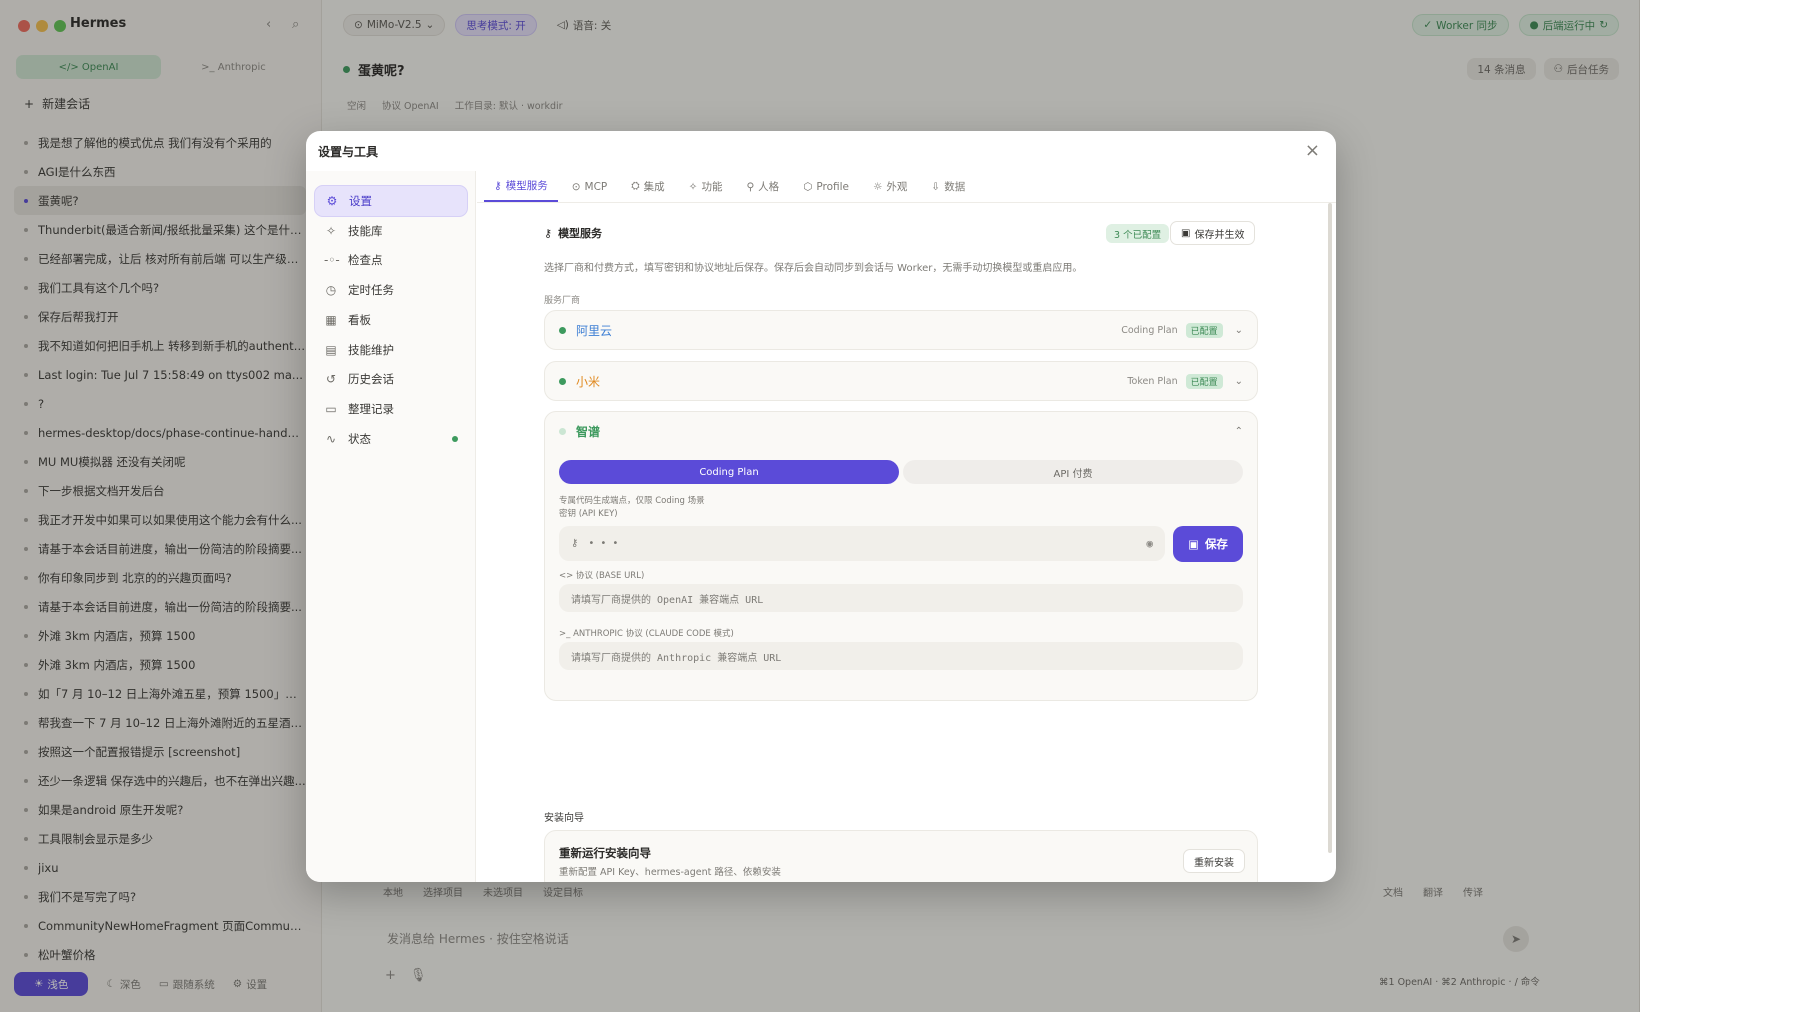 This screenshot has height=1012, width=1800. I want to click on anthropic-url-label: >_ ANTHROPIC 协议 (CLAUDE CODE 模式), so click(646, 634).